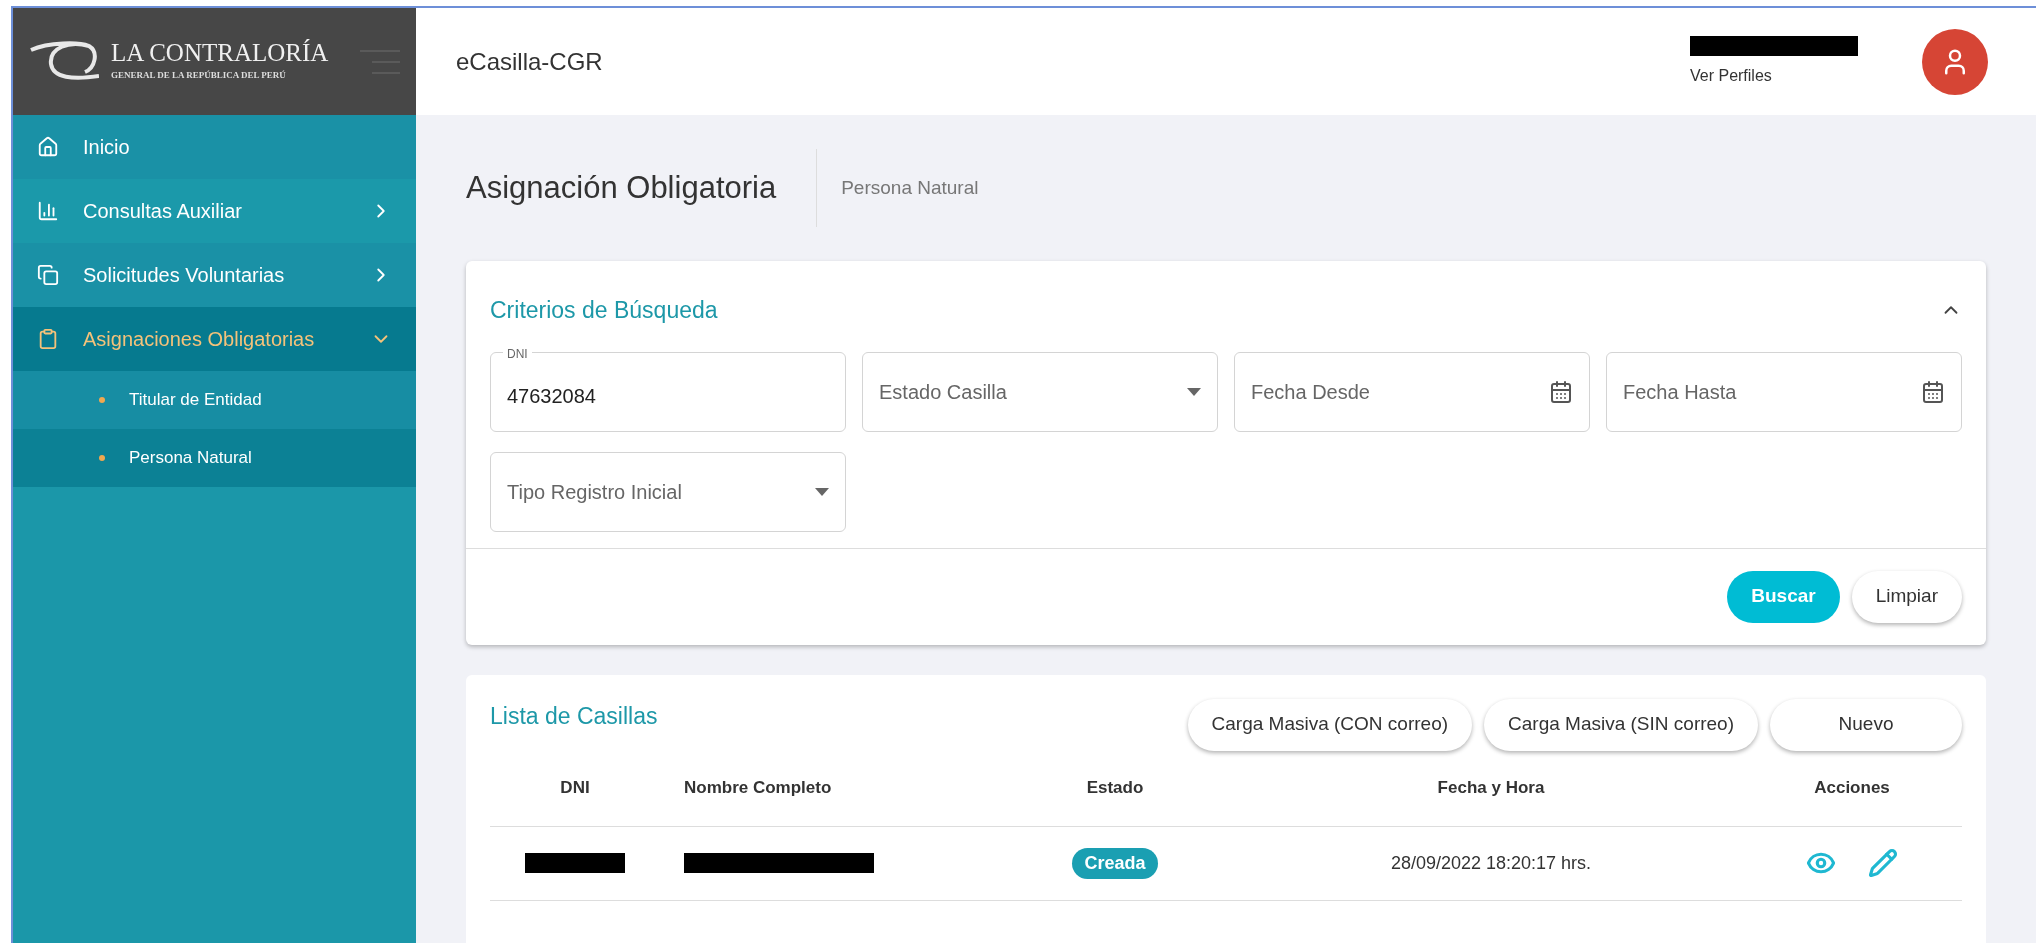  Describe the element at coordinates (758, 788) in the screenshot. I see `column-header: Nombre Completo` at that location.